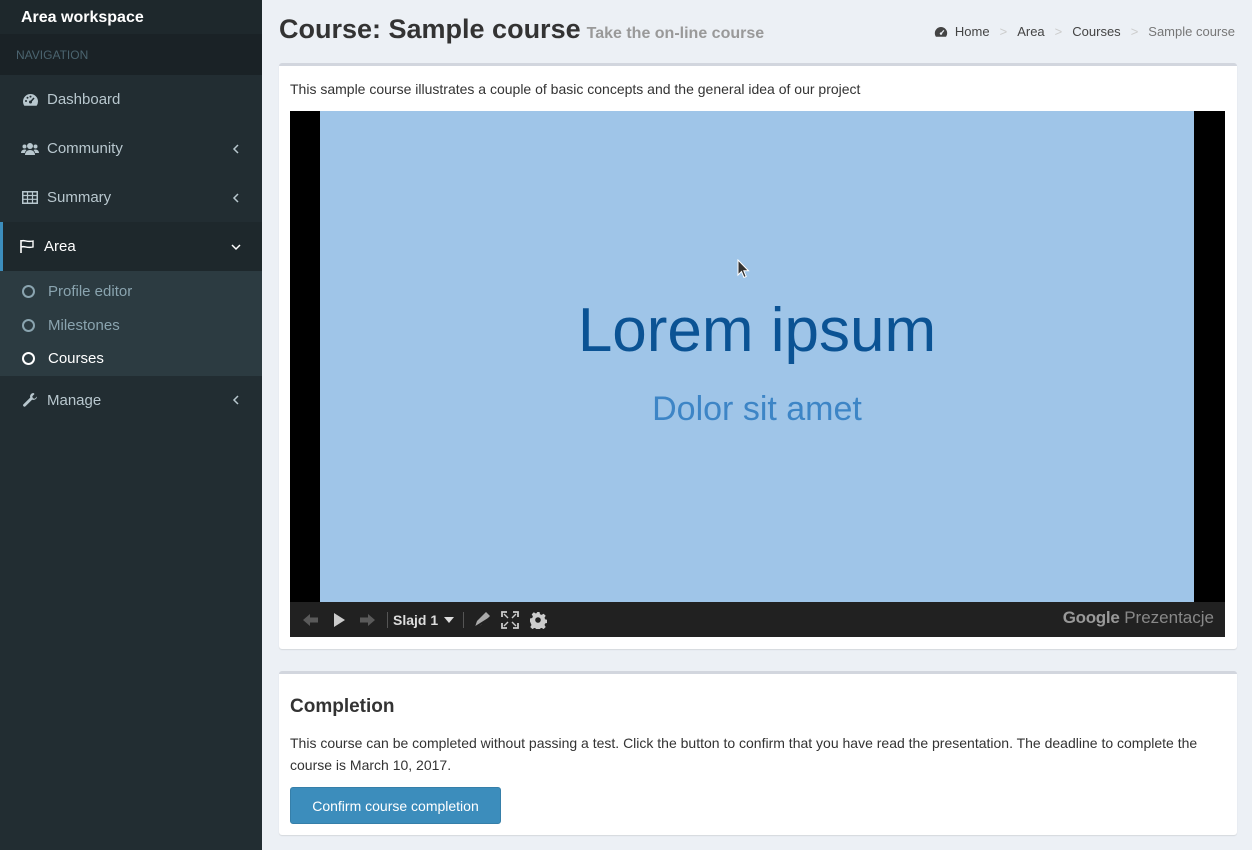  What do you see at coordinates (757, 330) in the screenshot?
I see `slide-title: Lorem ipsum` at bounding box center [757, 330].